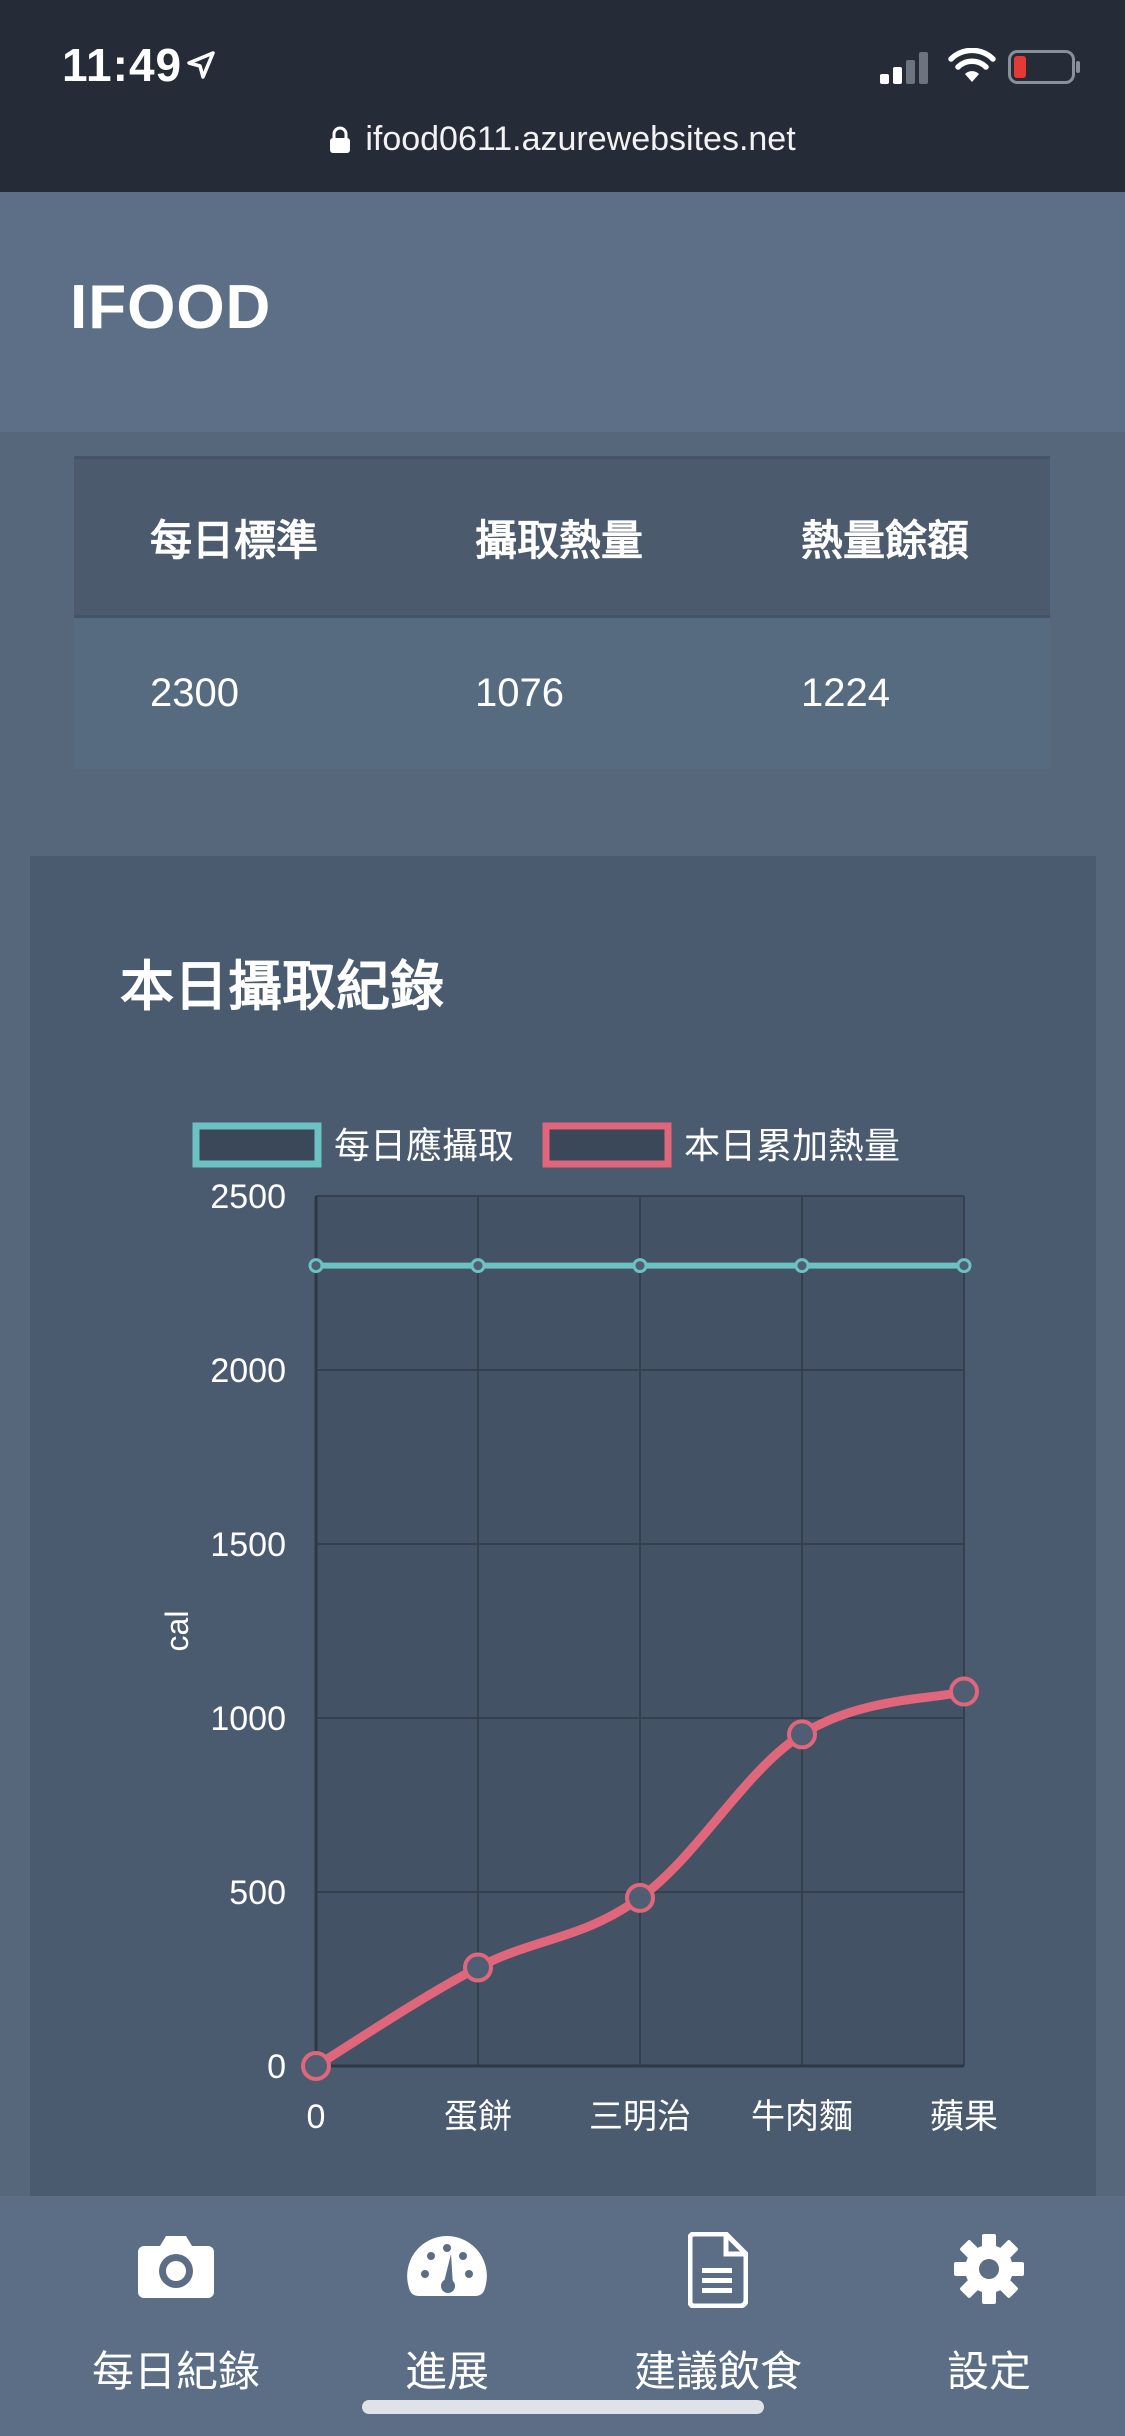 The width and height of the screenshot is (1125, 2436). I want to click on table-row: 2300 1076 1224, so click(562, 693).